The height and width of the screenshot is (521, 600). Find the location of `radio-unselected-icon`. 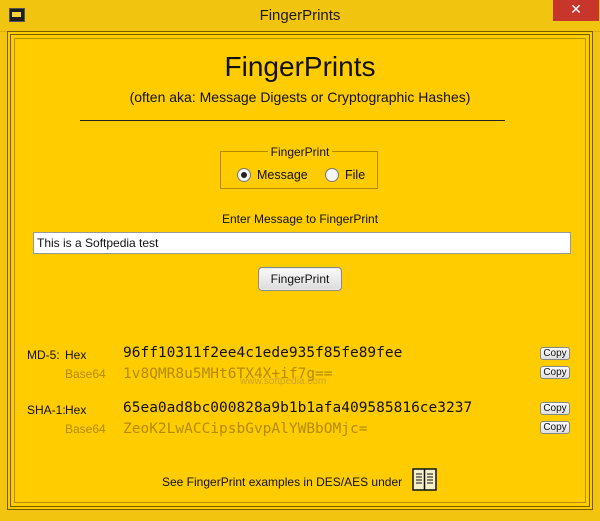

radio-unselected-icon is located at coordinates (332, 175).